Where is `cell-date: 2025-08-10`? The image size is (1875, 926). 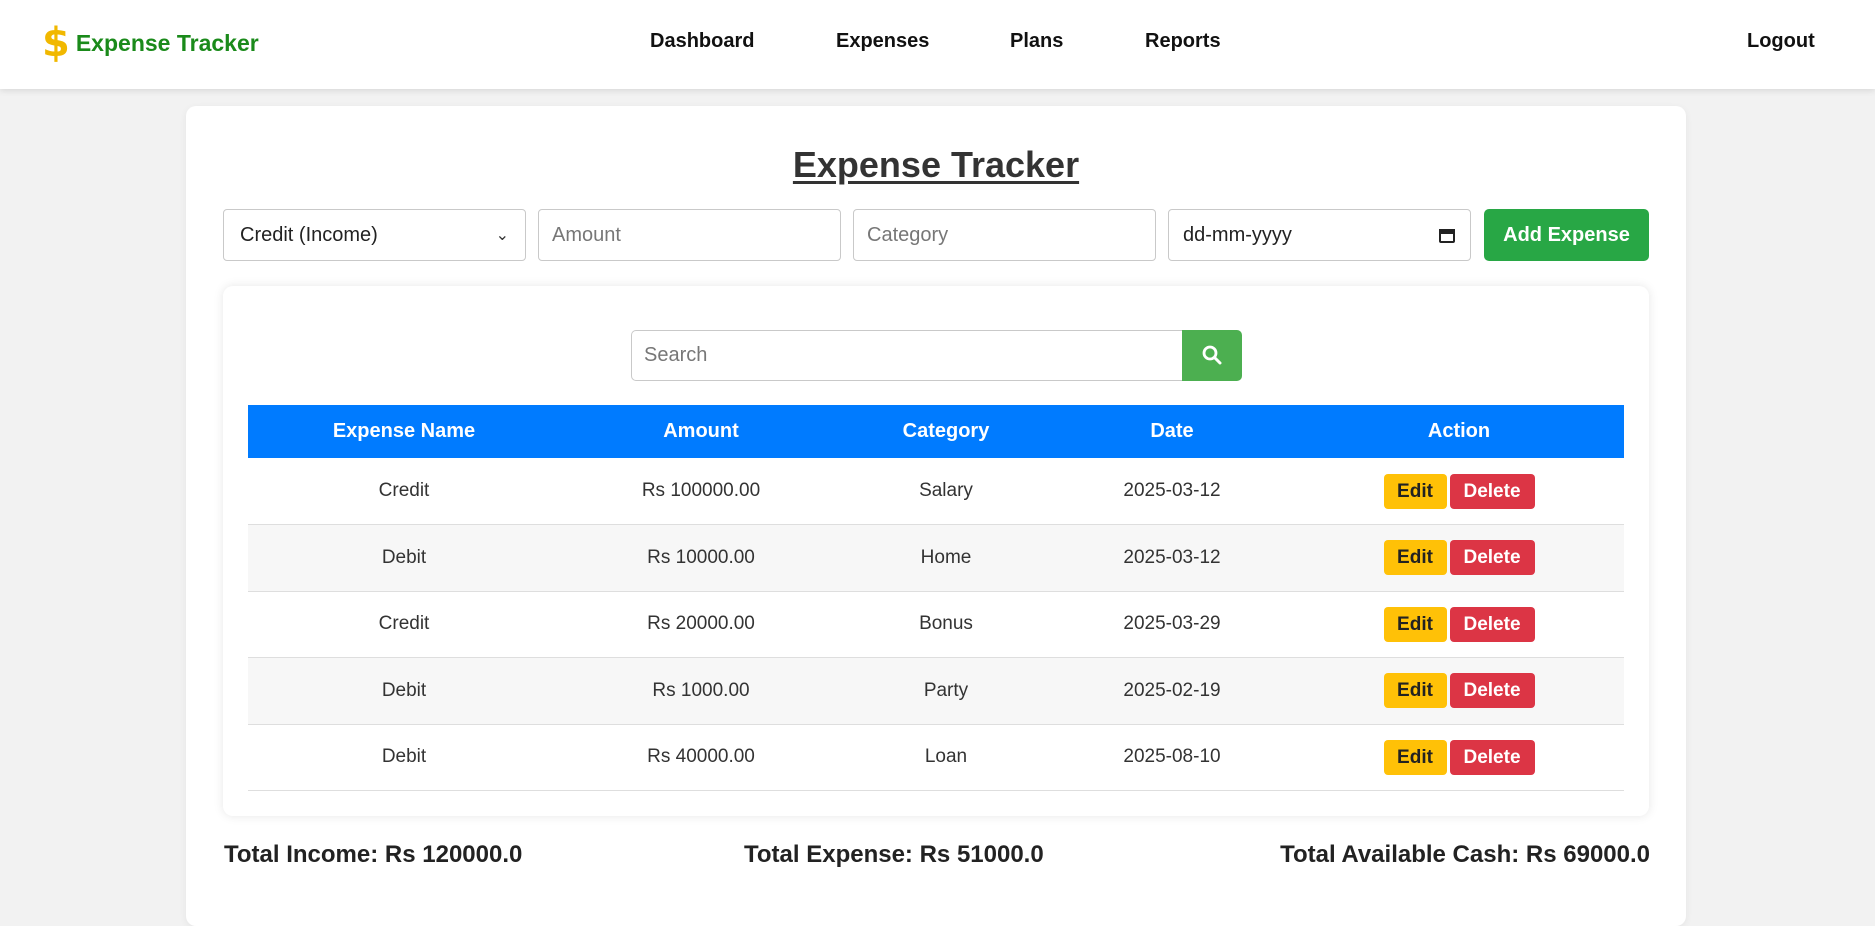 cell-date: 2025-08-10 is located at coordinates (1172, 757).